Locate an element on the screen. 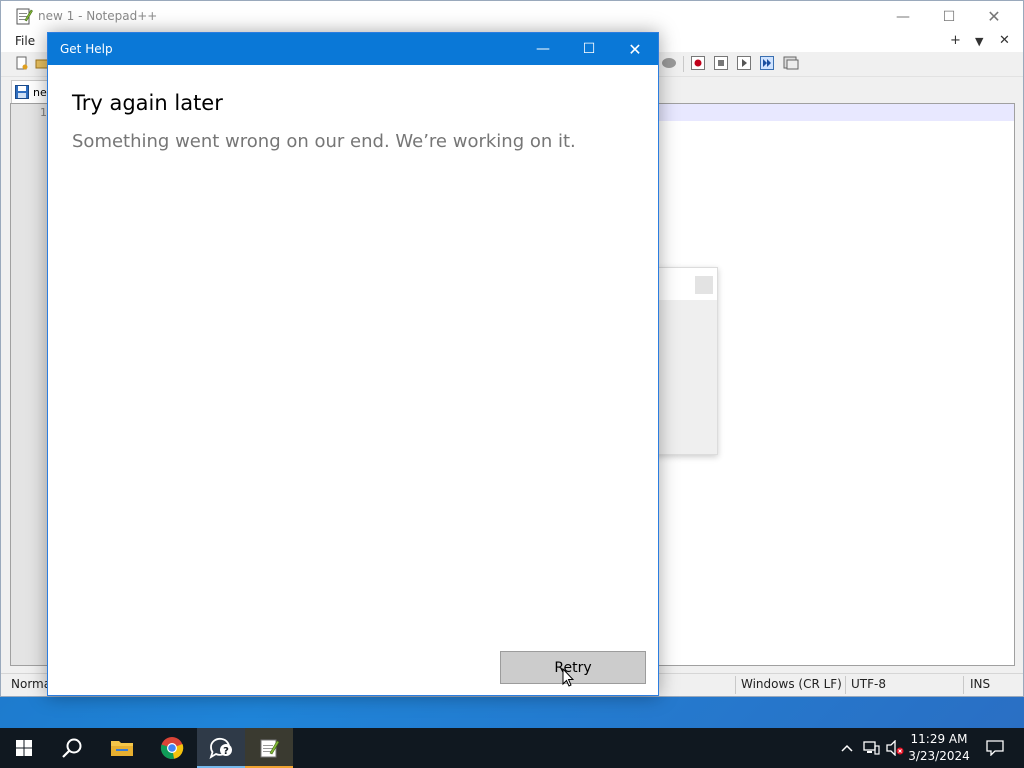  close-tab-icon: ✕ is located at coordinates (1004, 40).